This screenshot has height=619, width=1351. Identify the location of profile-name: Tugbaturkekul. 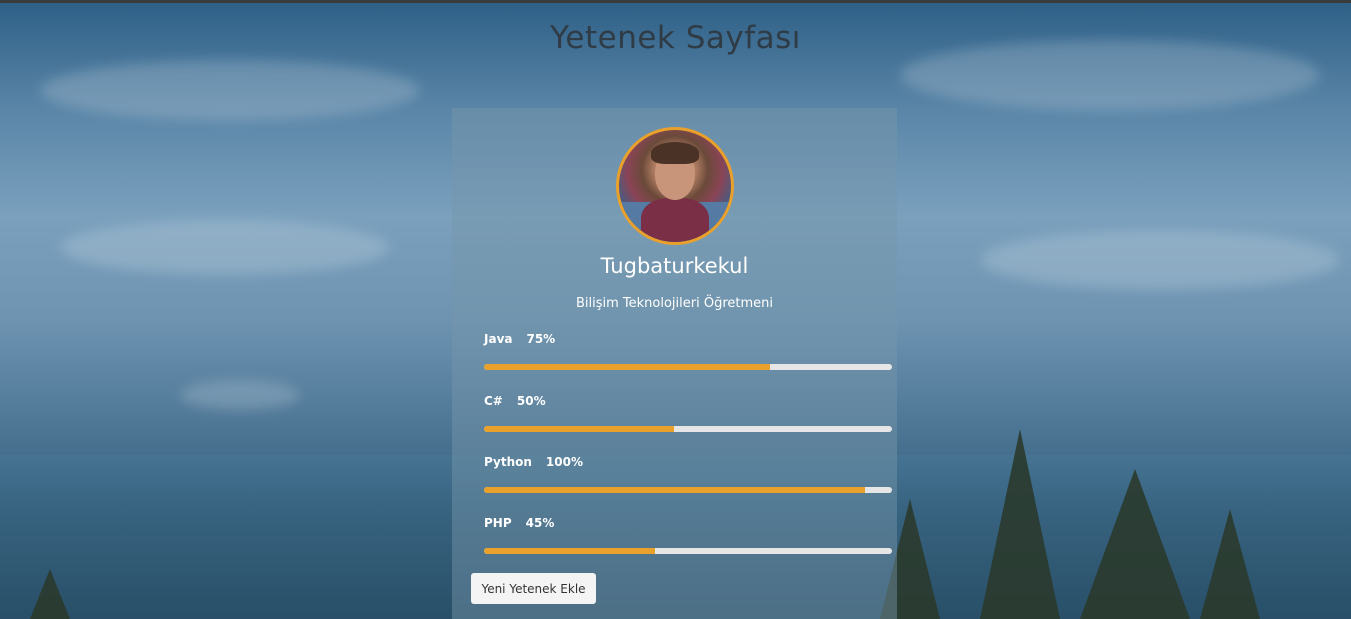
(674, 266).